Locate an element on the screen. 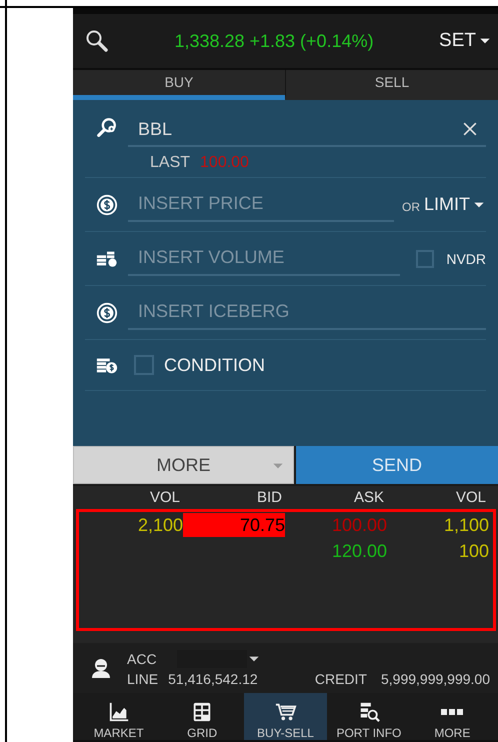 The width and height of the screenshot is (498, 742). symbol-field: BBL is located at coordinates (294, 130).